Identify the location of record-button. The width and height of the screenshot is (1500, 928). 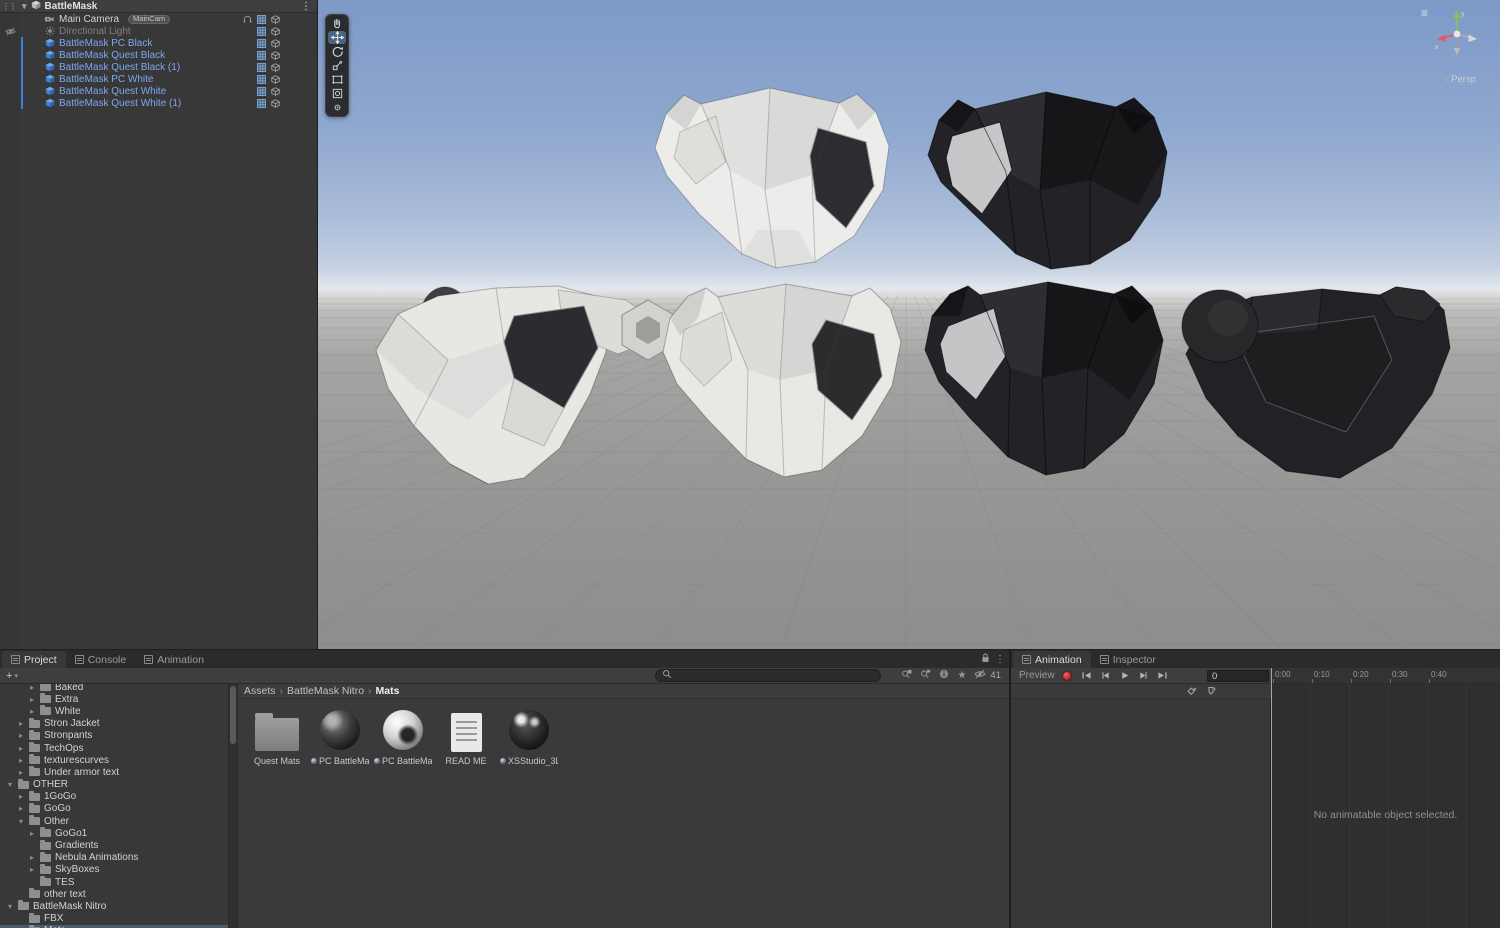
(1066, 675).